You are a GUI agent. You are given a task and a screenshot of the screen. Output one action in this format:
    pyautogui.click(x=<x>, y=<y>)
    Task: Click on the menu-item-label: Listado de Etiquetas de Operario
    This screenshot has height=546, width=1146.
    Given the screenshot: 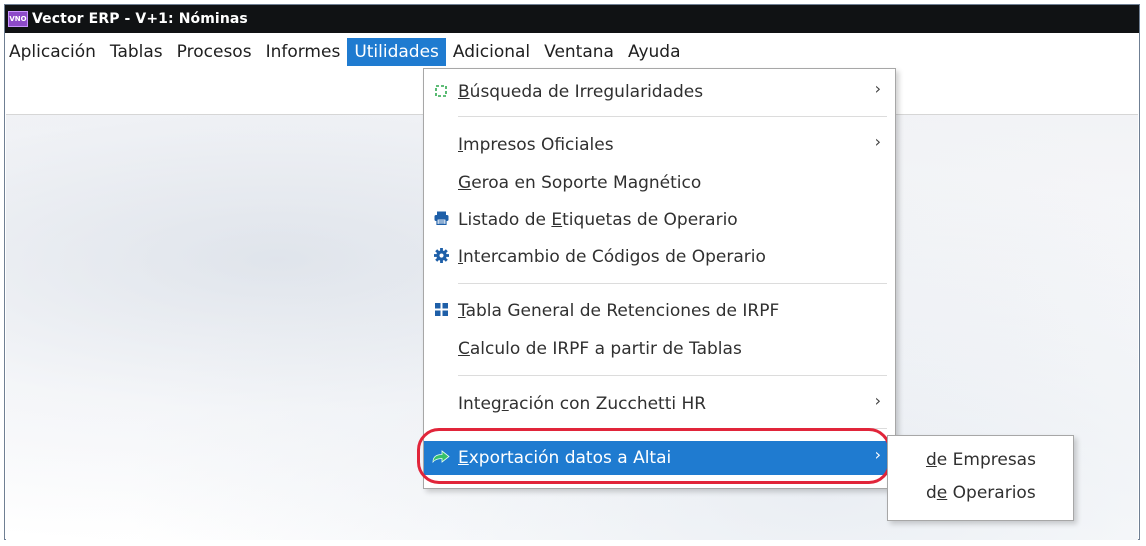 What is the action you would take?
    pyautogui.click(x=598, y=220)
    